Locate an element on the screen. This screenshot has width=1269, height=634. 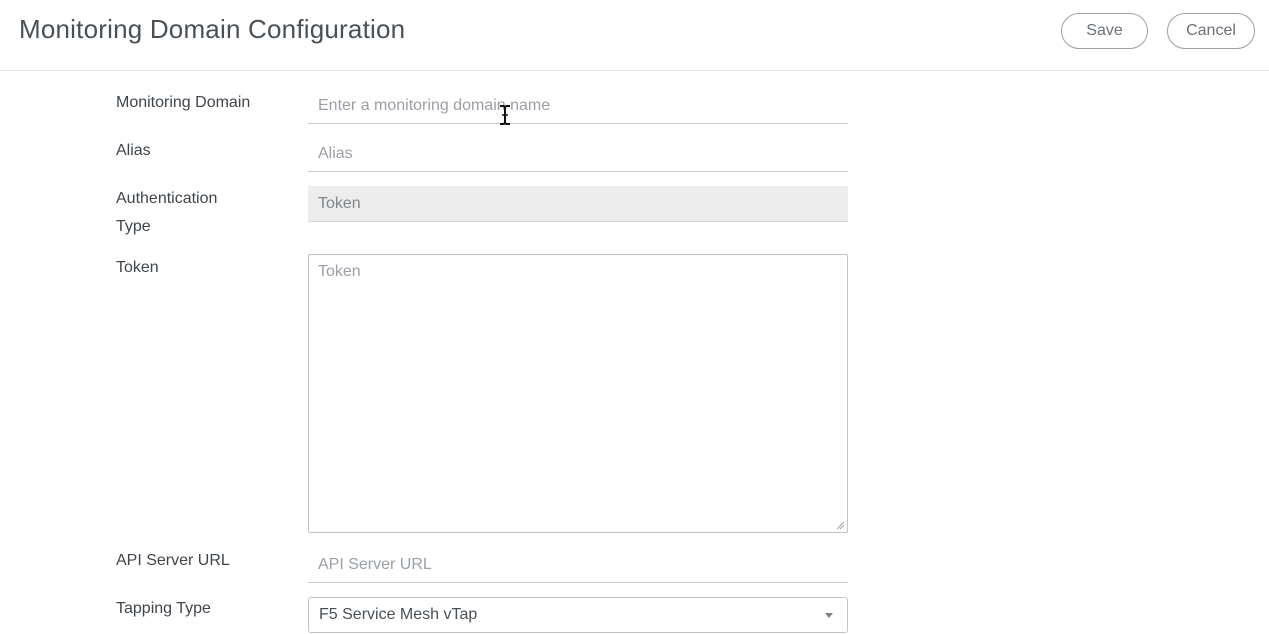
authentication-type-label-line1: Authentication is located at coordinates (167, 198).